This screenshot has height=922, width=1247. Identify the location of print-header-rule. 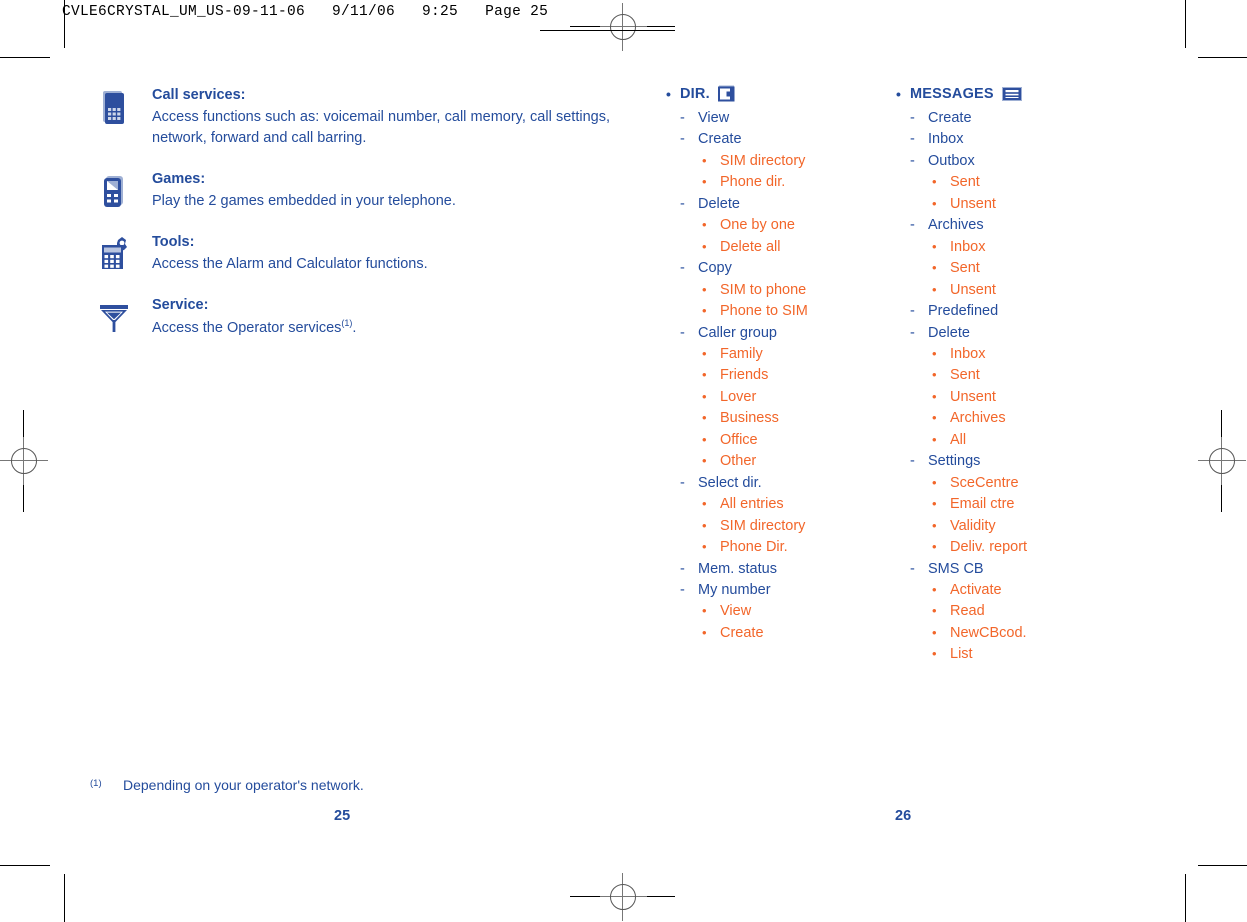
(607, 30).